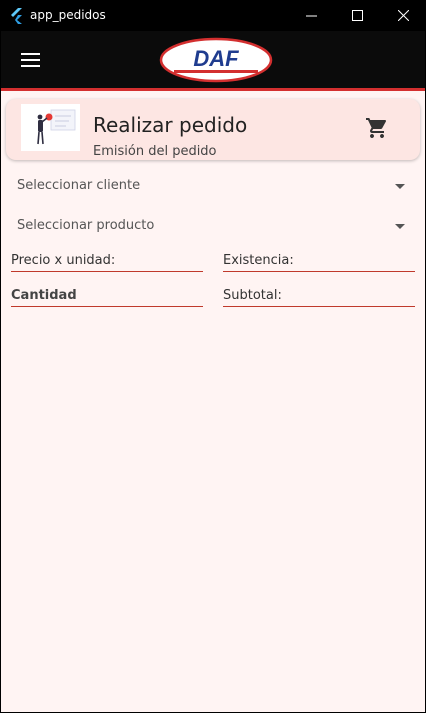 Image resolution: width=426 pixels, height=713 pixels. Describe the element at coordinates (79, 185) in the screenshot. I see `client-select-label: Seleccionar cliente` at that location.